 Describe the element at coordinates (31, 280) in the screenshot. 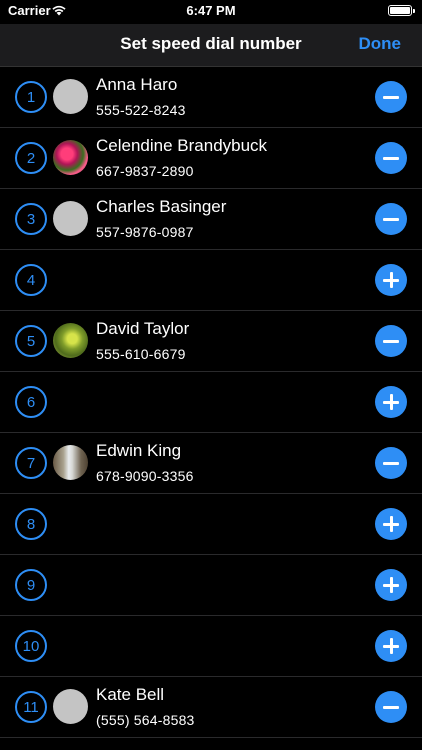

I see `speed-dial-number-badge: 4` at that location.